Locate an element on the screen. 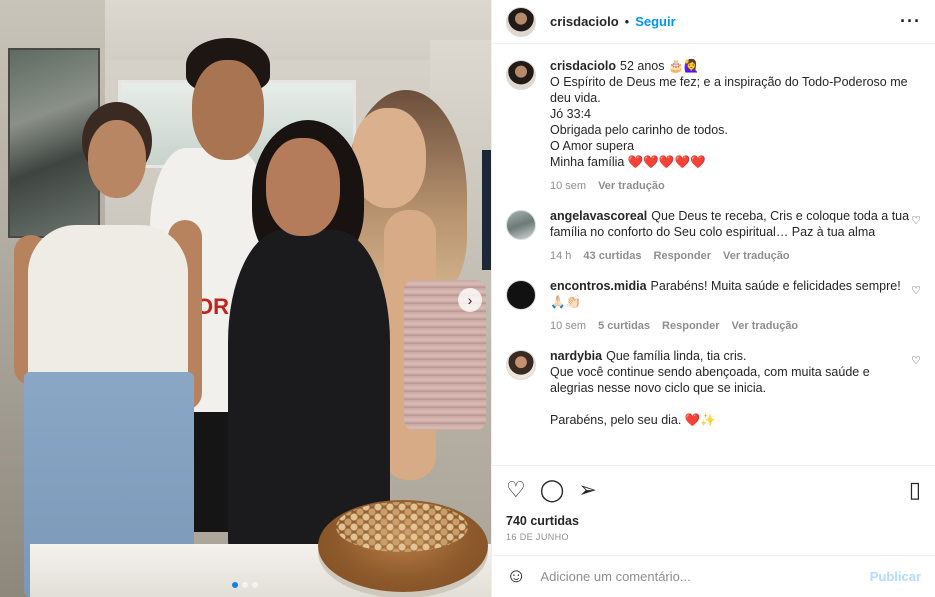  comment-username: nardybia is located at coordinates (576, 356).